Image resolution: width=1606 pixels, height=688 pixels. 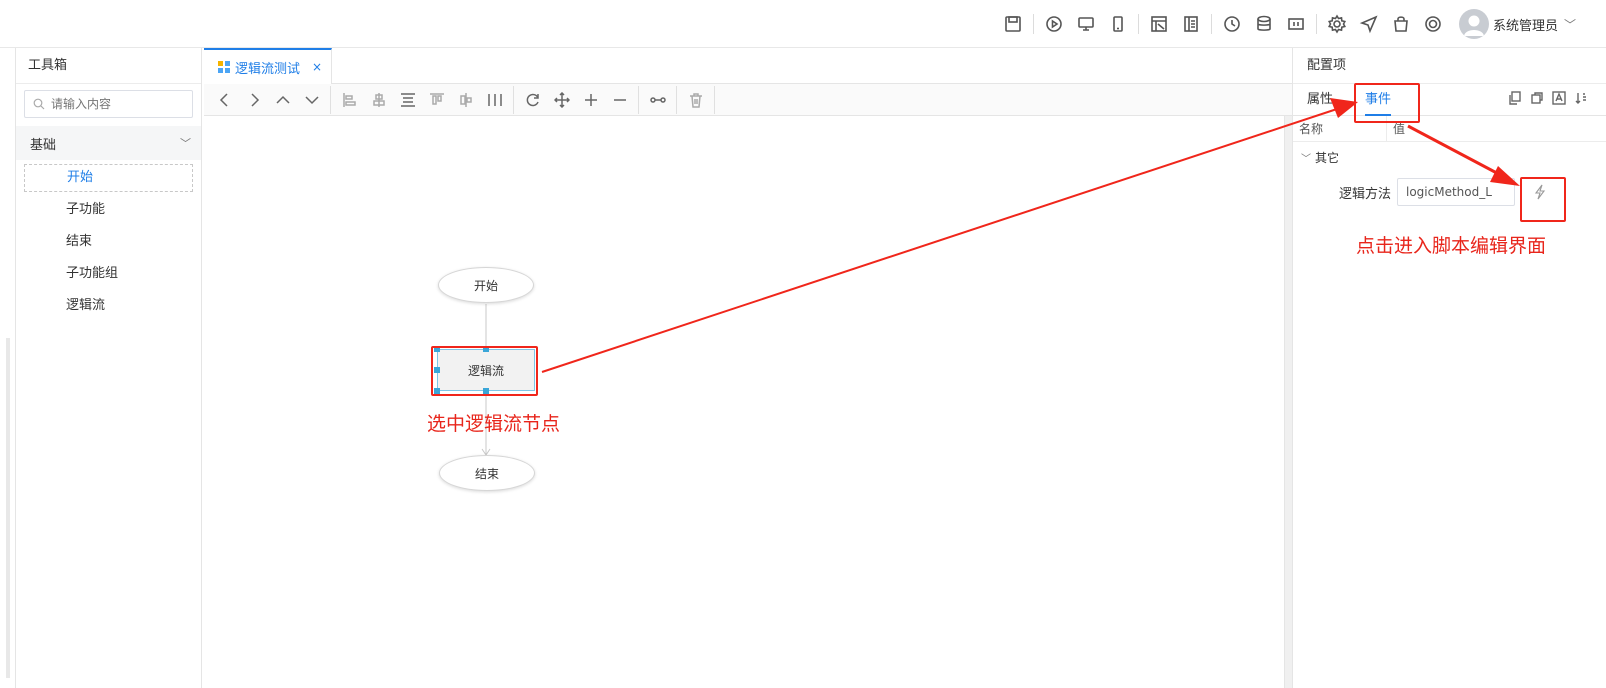 I want to click on save-icon, so click(x=1013, y=24).